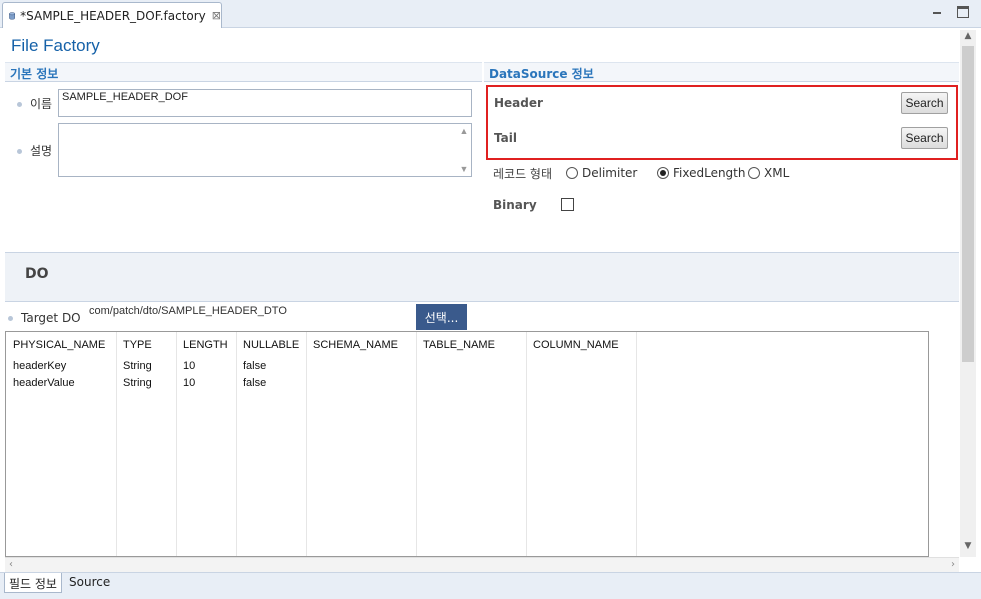 This screenshot has height=599, width=981. What do you see at coordinates (205, 345) in the screenshot?
I see `column-header-length: LENGTH` at bounding box center [205, 345].